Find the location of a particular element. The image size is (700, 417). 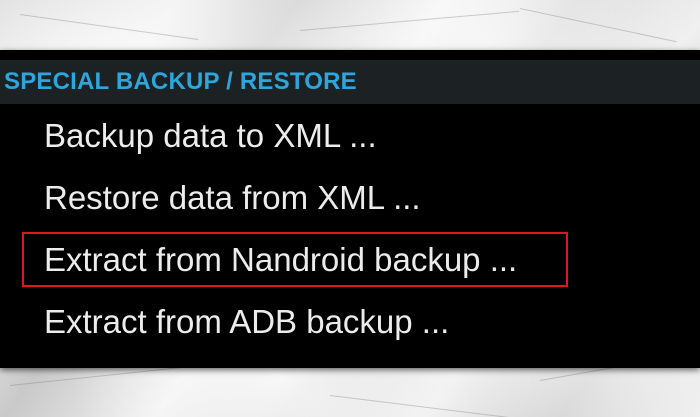

menu-header-title: SPECIAL BACKUP / RESTORE is located at coordinates (180, 81).